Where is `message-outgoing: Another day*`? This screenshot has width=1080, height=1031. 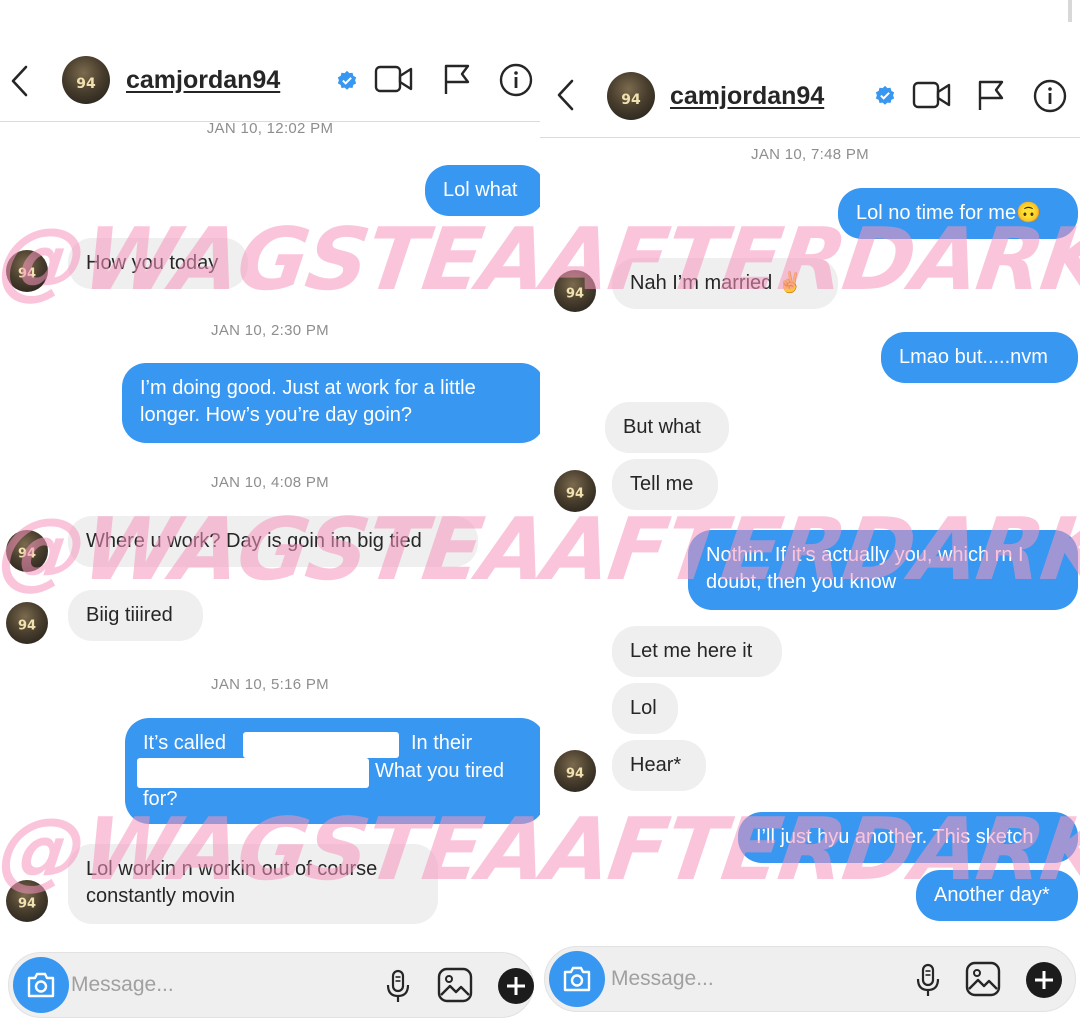
message-outgoing: Another day* is located at coordinates (997, 895).